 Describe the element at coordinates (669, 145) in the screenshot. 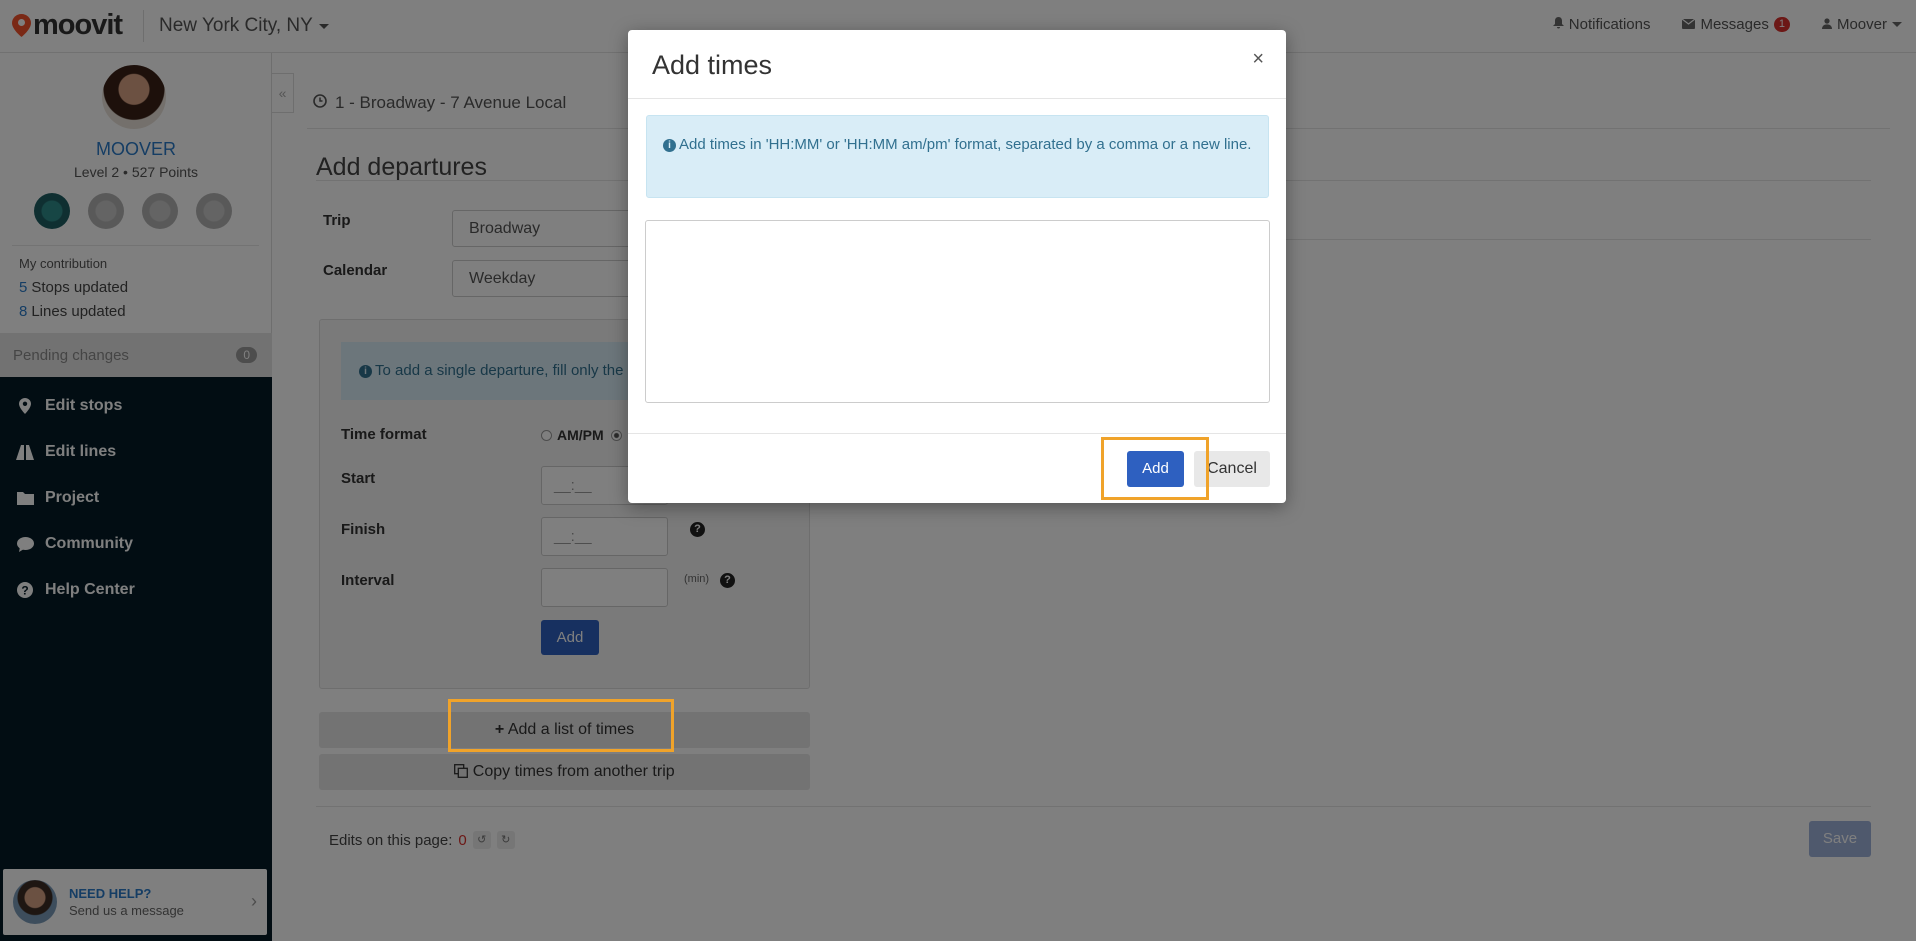

I see `info-icon: i` at that location.